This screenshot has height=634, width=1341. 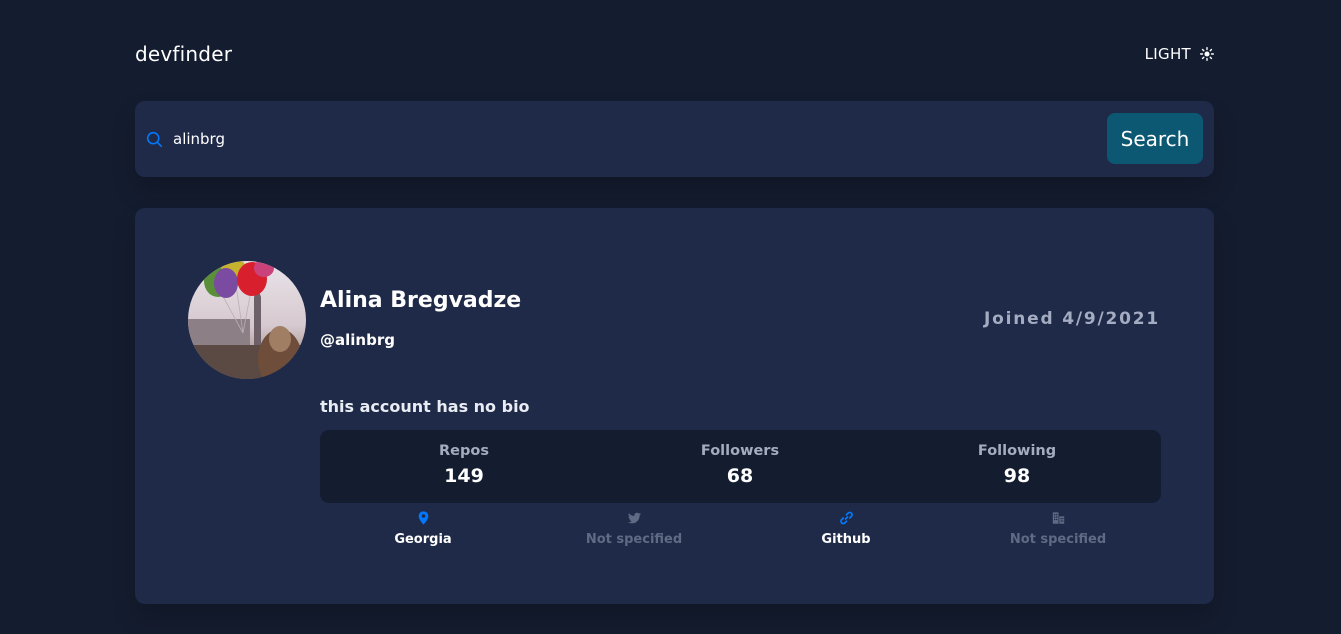 What do you see at coordinates (1058, 518) in the screenshot?
I see `company-icon` at bounding box center [1058, 518].